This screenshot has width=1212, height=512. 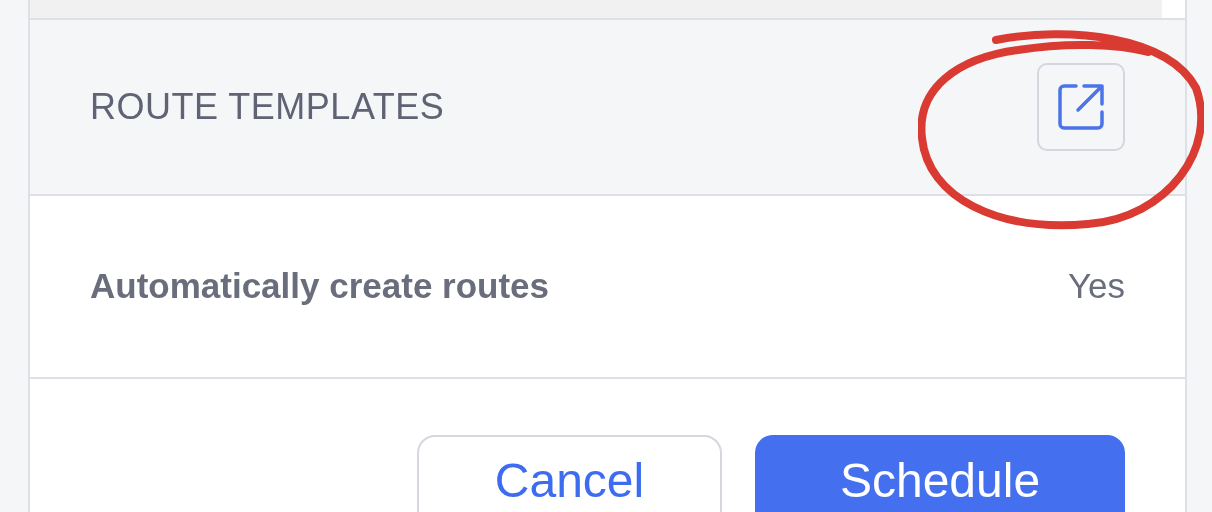 I want to click on setting-value: Yes, so click(x=1096, y=286).